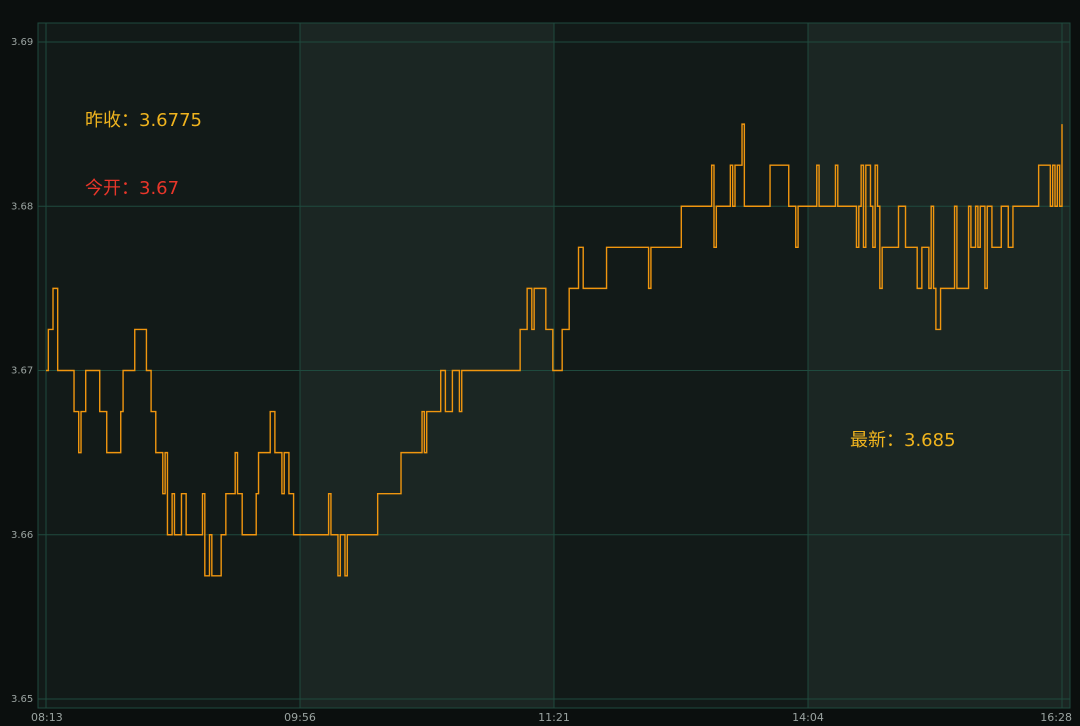 The image size is (1080, 726). I want to click on y-tick-label: 3.67, so click(22, 371).